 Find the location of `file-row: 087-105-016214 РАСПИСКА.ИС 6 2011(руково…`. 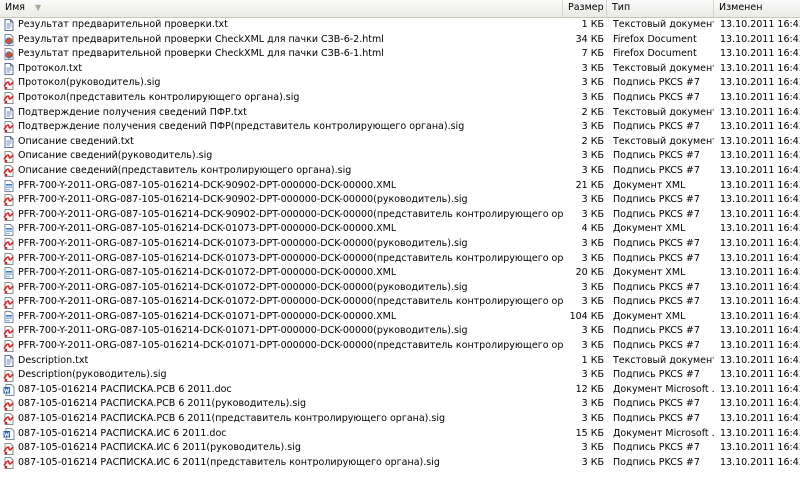

file-row: 087-105-016214 РАСПИСКА.ИС 6 2011(руково… is located at coordinates (400, 448).